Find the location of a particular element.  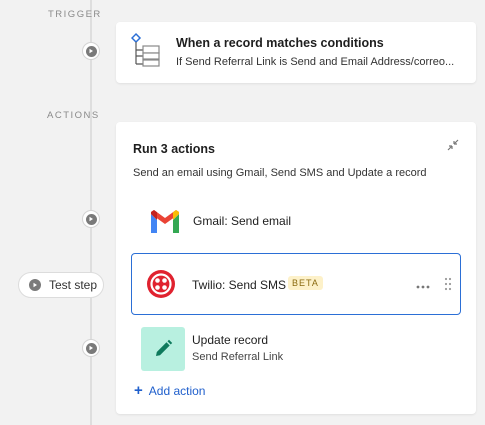

step-gmail: Gmail: Send email is located at coordinates (296, 221).